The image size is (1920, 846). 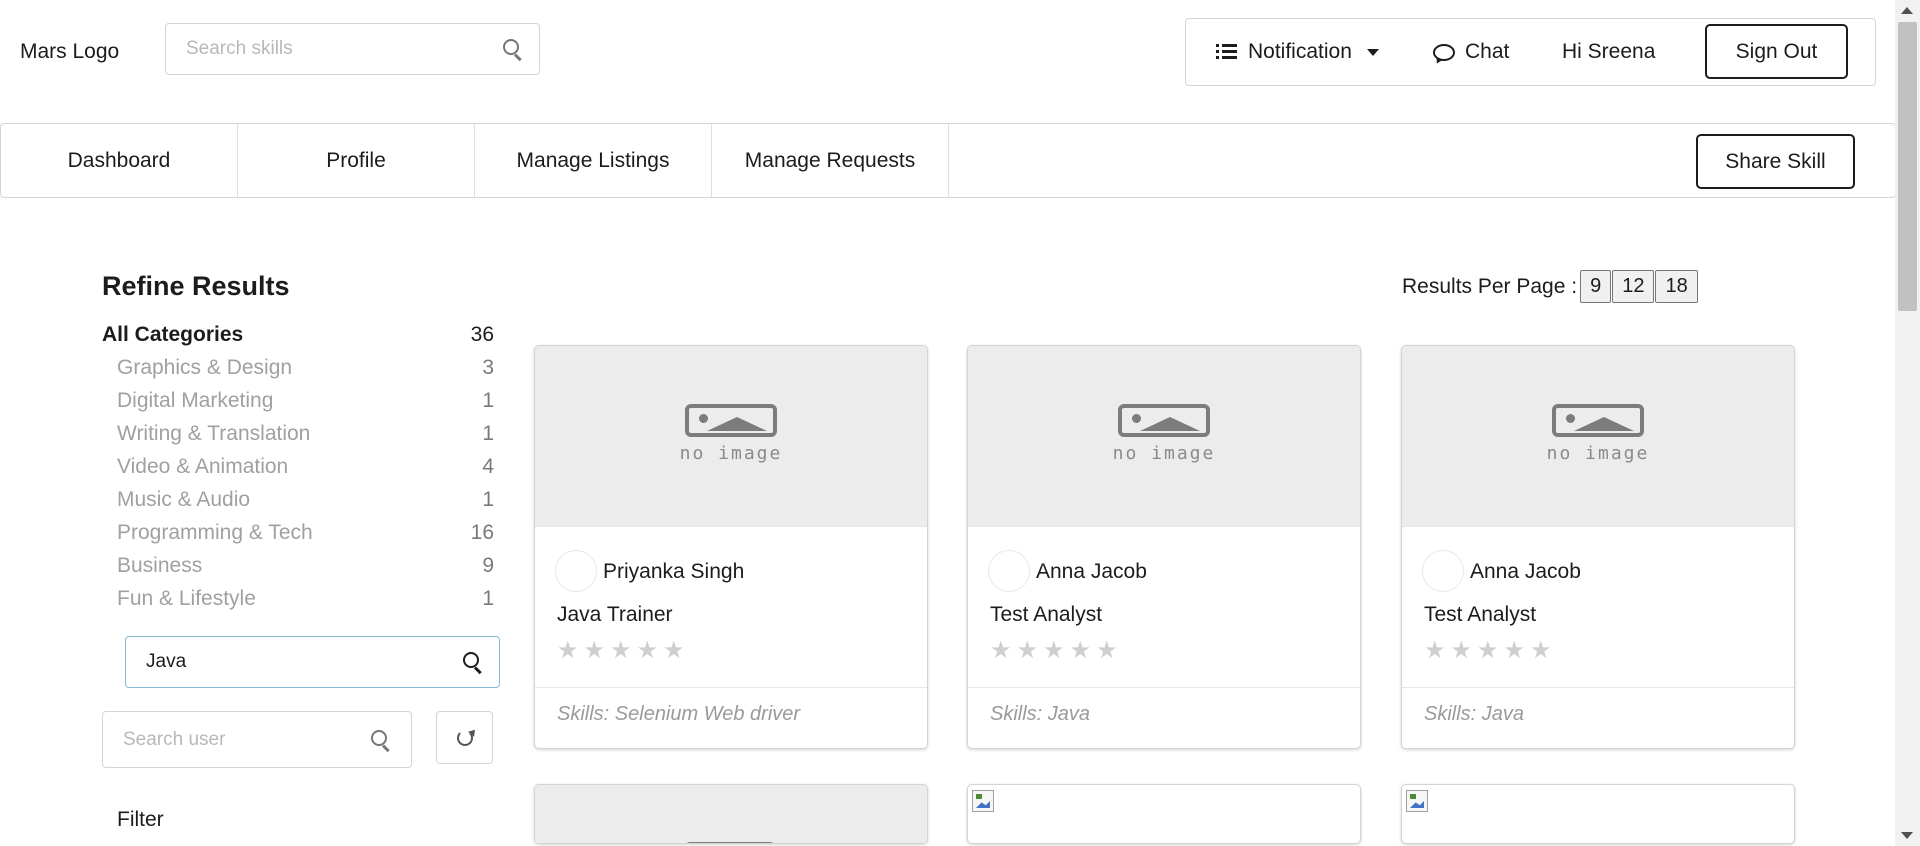 I want to click on category-count: 4, so click(x=488, y=466).